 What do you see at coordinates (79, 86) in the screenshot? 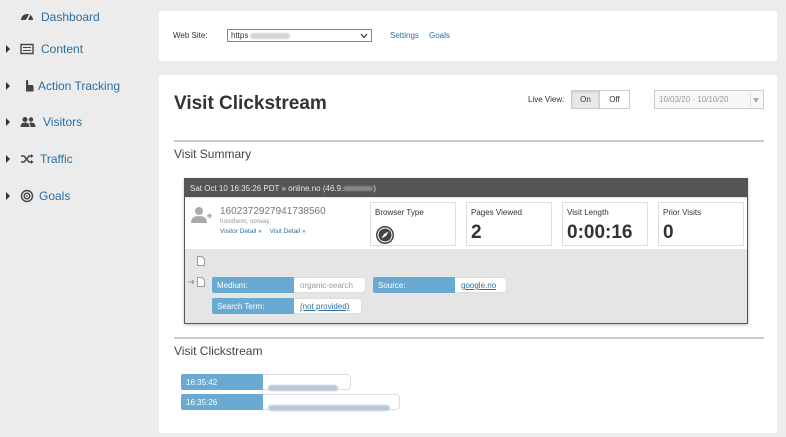
I see `sidebar-item-label: Action Tracking` at bounding box center [79, 86].